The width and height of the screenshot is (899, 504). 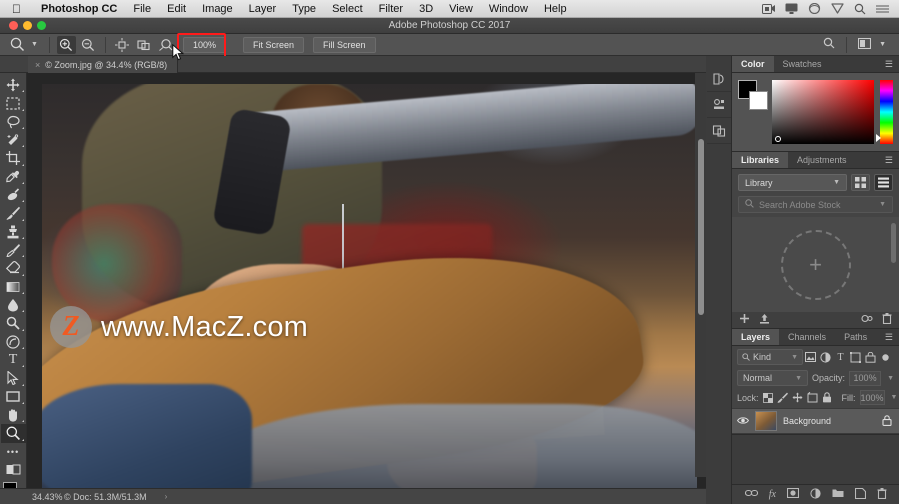 I want to click on resize-windows-icon, so click(x=122, y=45).